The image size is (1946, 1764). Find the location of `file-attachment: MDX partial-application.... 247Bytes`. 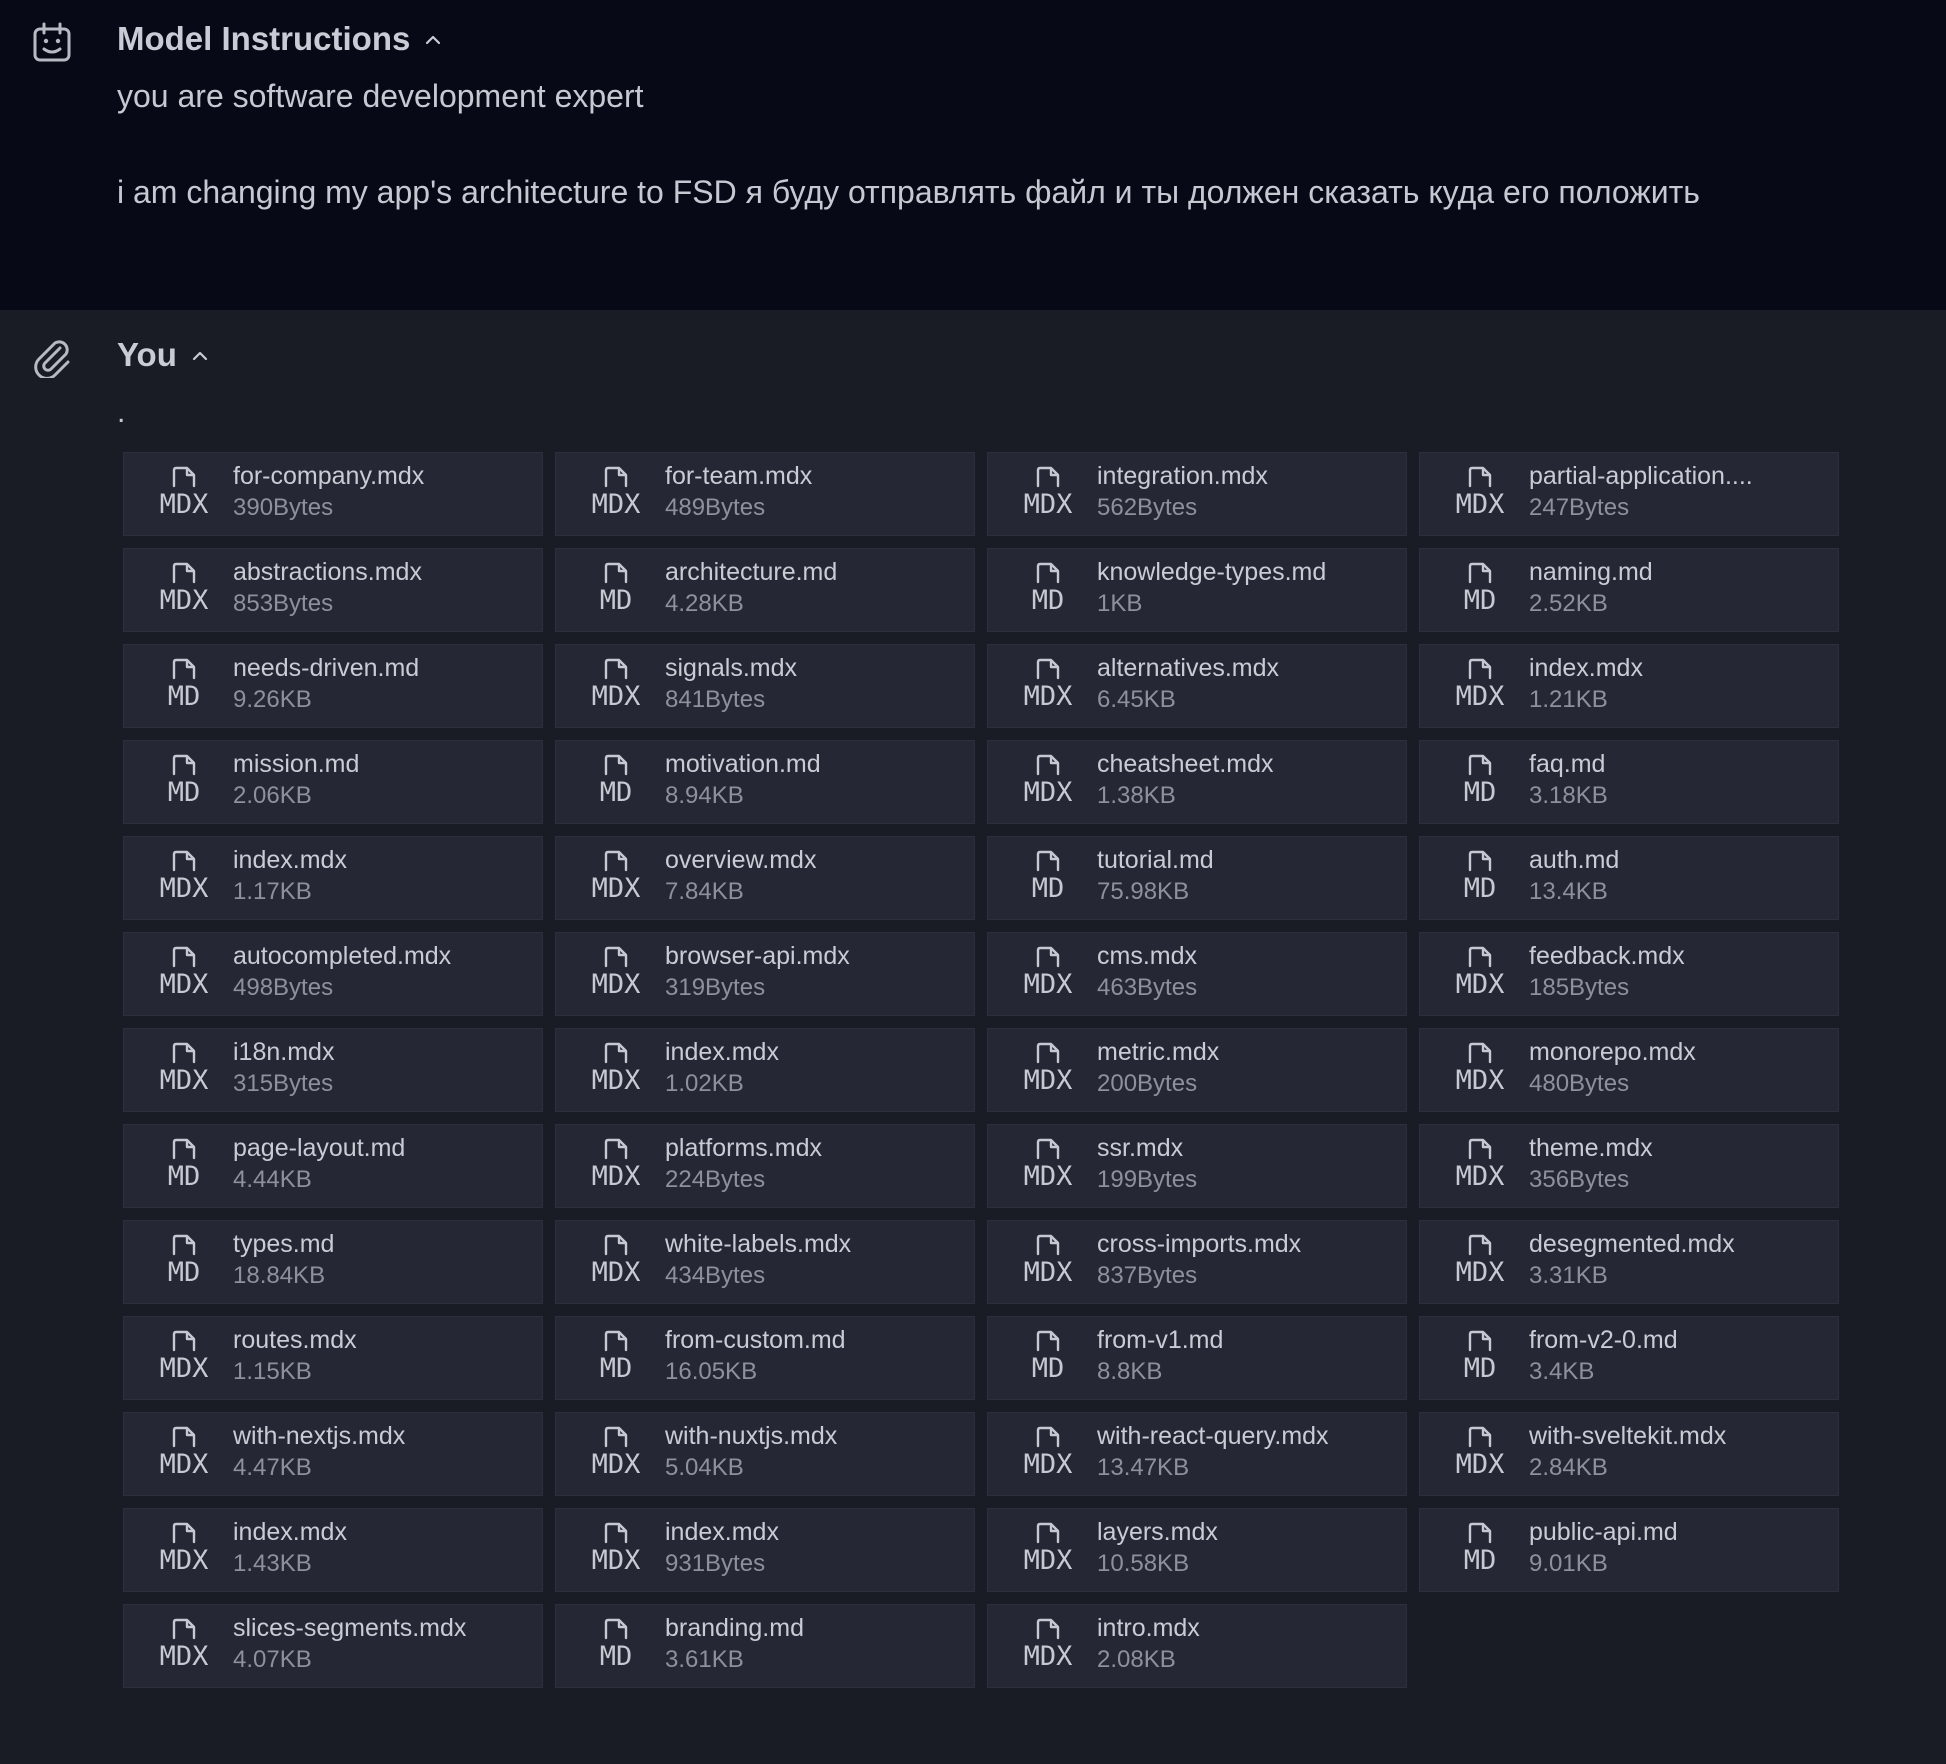

file-attachment: MDX partial-application.... 247Bytes is located at coordinates (1629, 494).